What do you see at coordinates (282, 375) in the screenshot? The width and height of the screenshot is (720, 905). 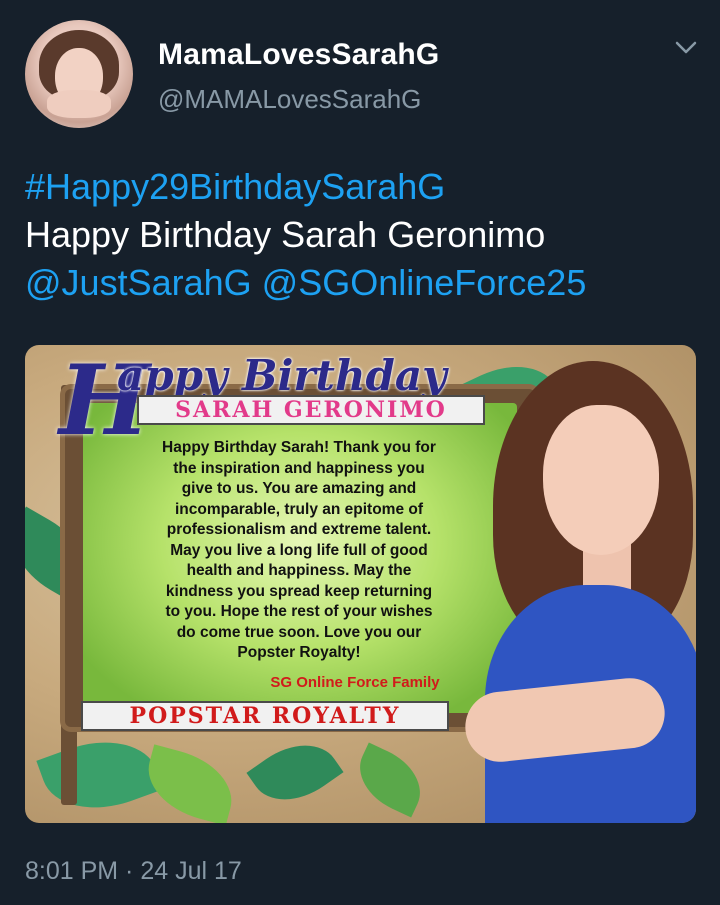 I see `image-title-text: appy Birthday` at bounding box center [282, 375].